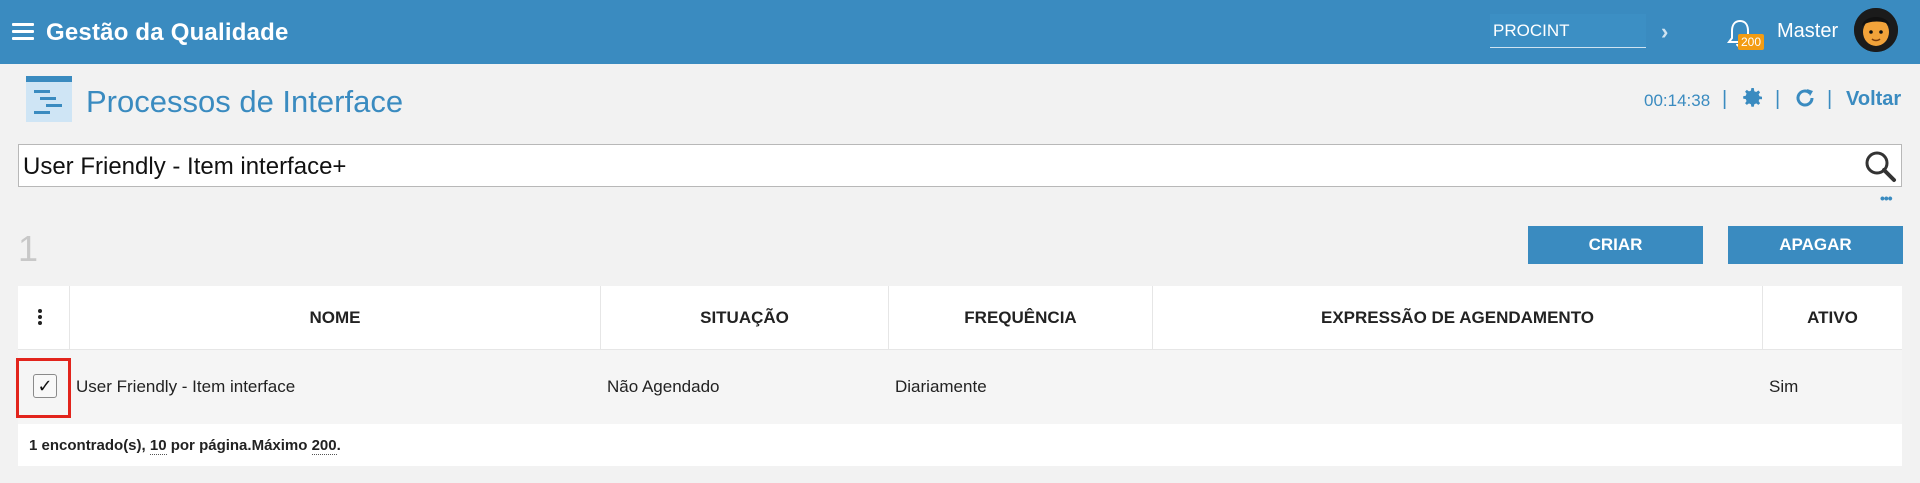 Image resolution: width=1920 pixels, height=483 pixels. Describe the element at coordinates (1664, 32) in the screenshot. I see `chevron-right-icon: ›` at that location.